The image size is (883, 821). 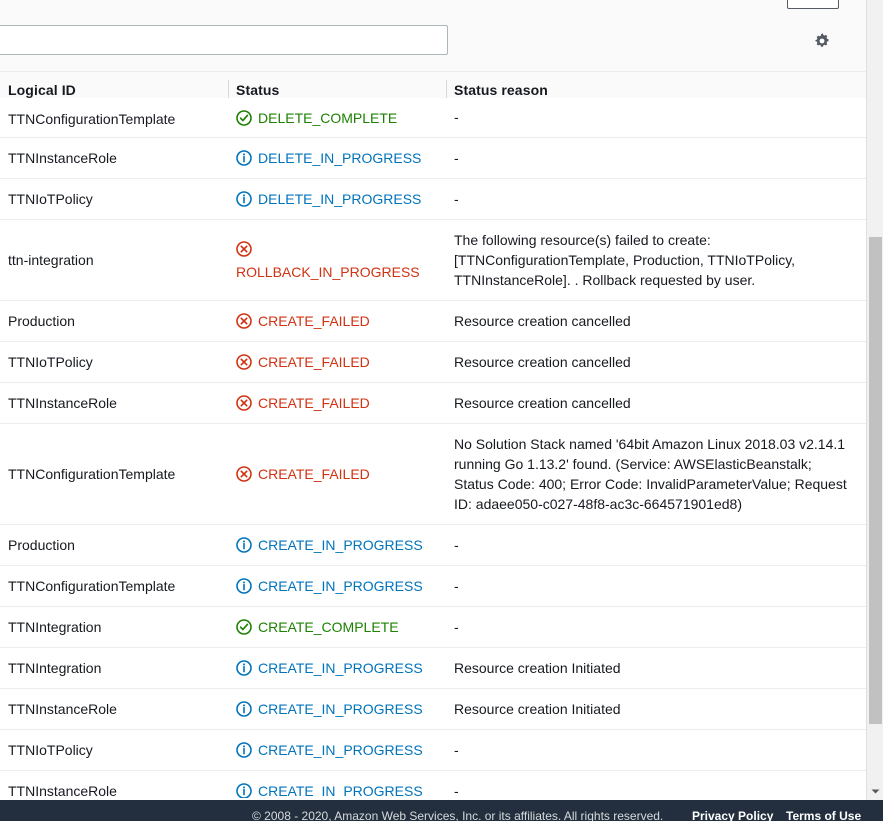 I want to click on cell-status: ROLLBACK_IN_PROGRESS, so click(x=337, y=260).